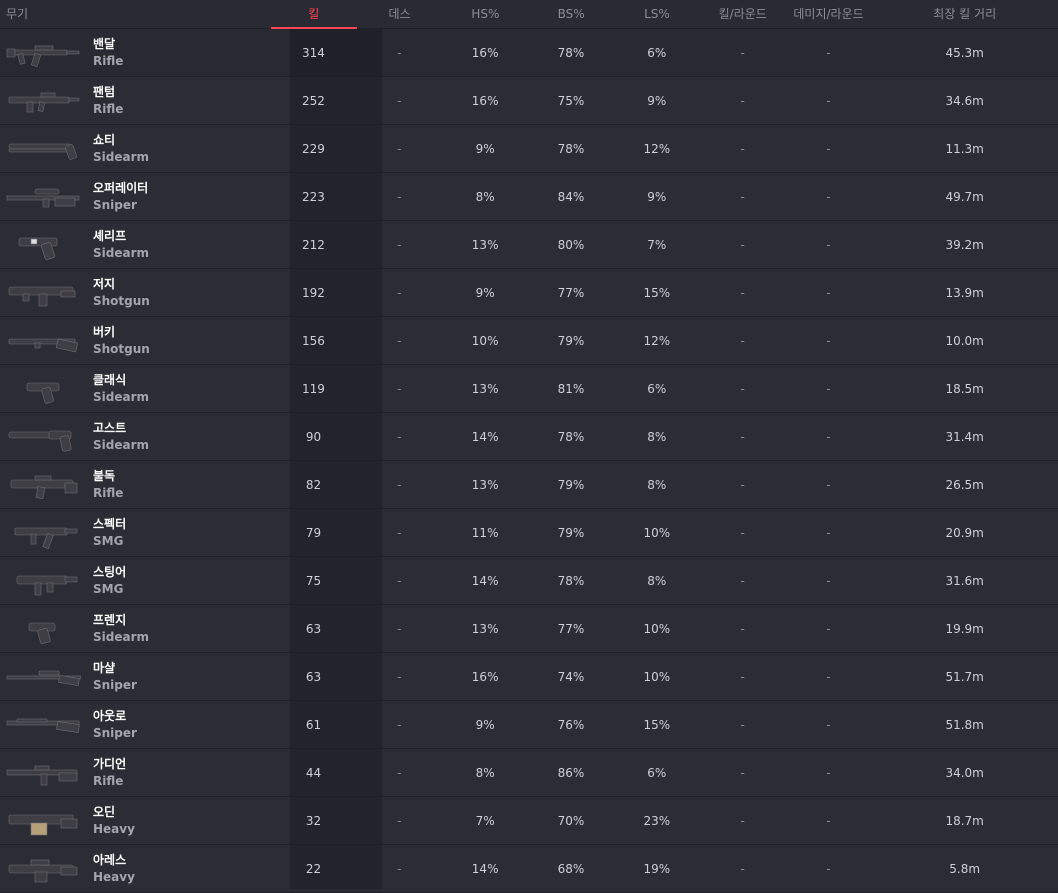 This screenshot has width=1058, height=893. Describe the element at coordinates (529, 629) in the screenshot. I see `table-row: 프렌지 Sidearm 63 - 13% 77% 10% - - 19.9m` at that location.